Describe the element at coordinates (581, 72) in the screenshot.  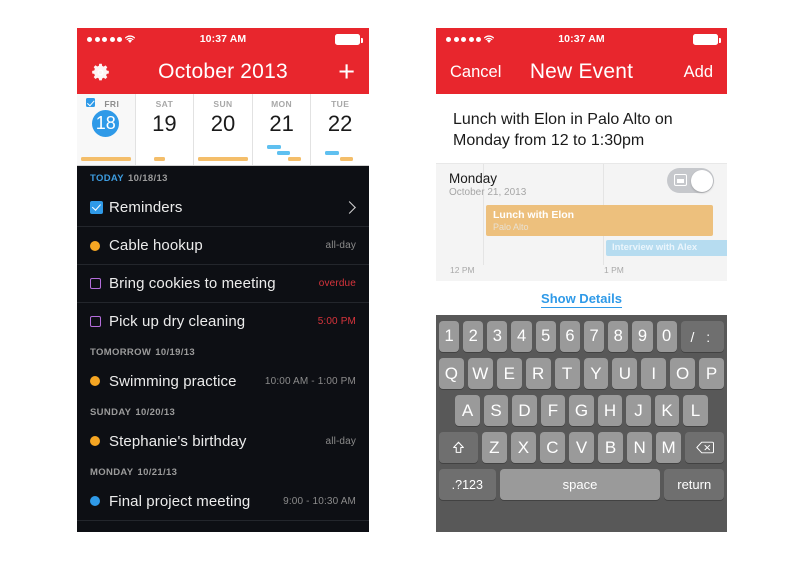
I see `navbar-right: Cancel New Event Add` at that location.